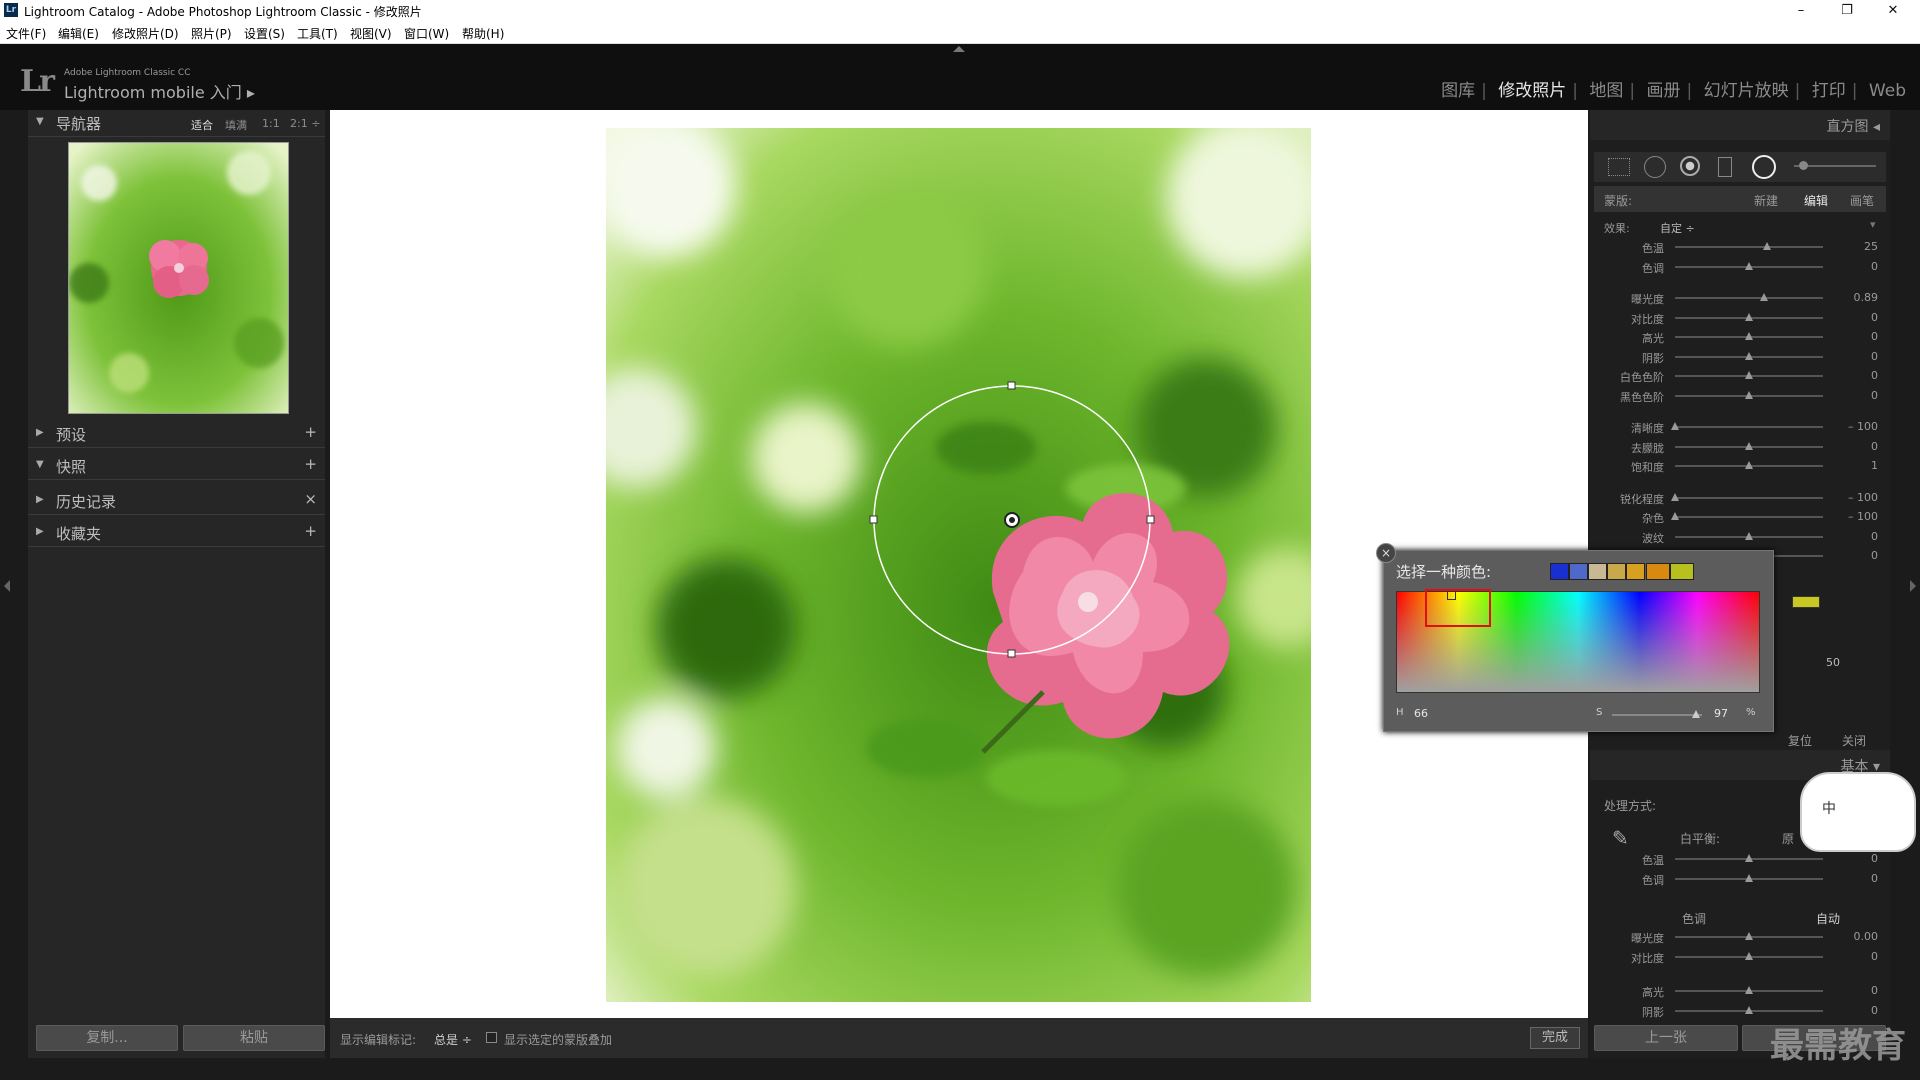 This screenshot has height=1080, width=1920. Describe the element at coordinates (1655, 167) in the screenshot. I see `spot-removal-icon` at that location.